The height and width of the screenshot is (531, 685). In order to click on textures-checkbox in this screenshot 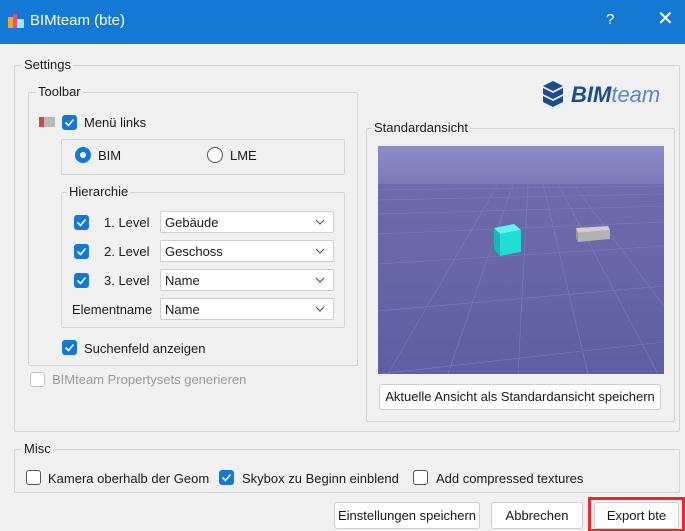, I will do `click(420, 477)`.